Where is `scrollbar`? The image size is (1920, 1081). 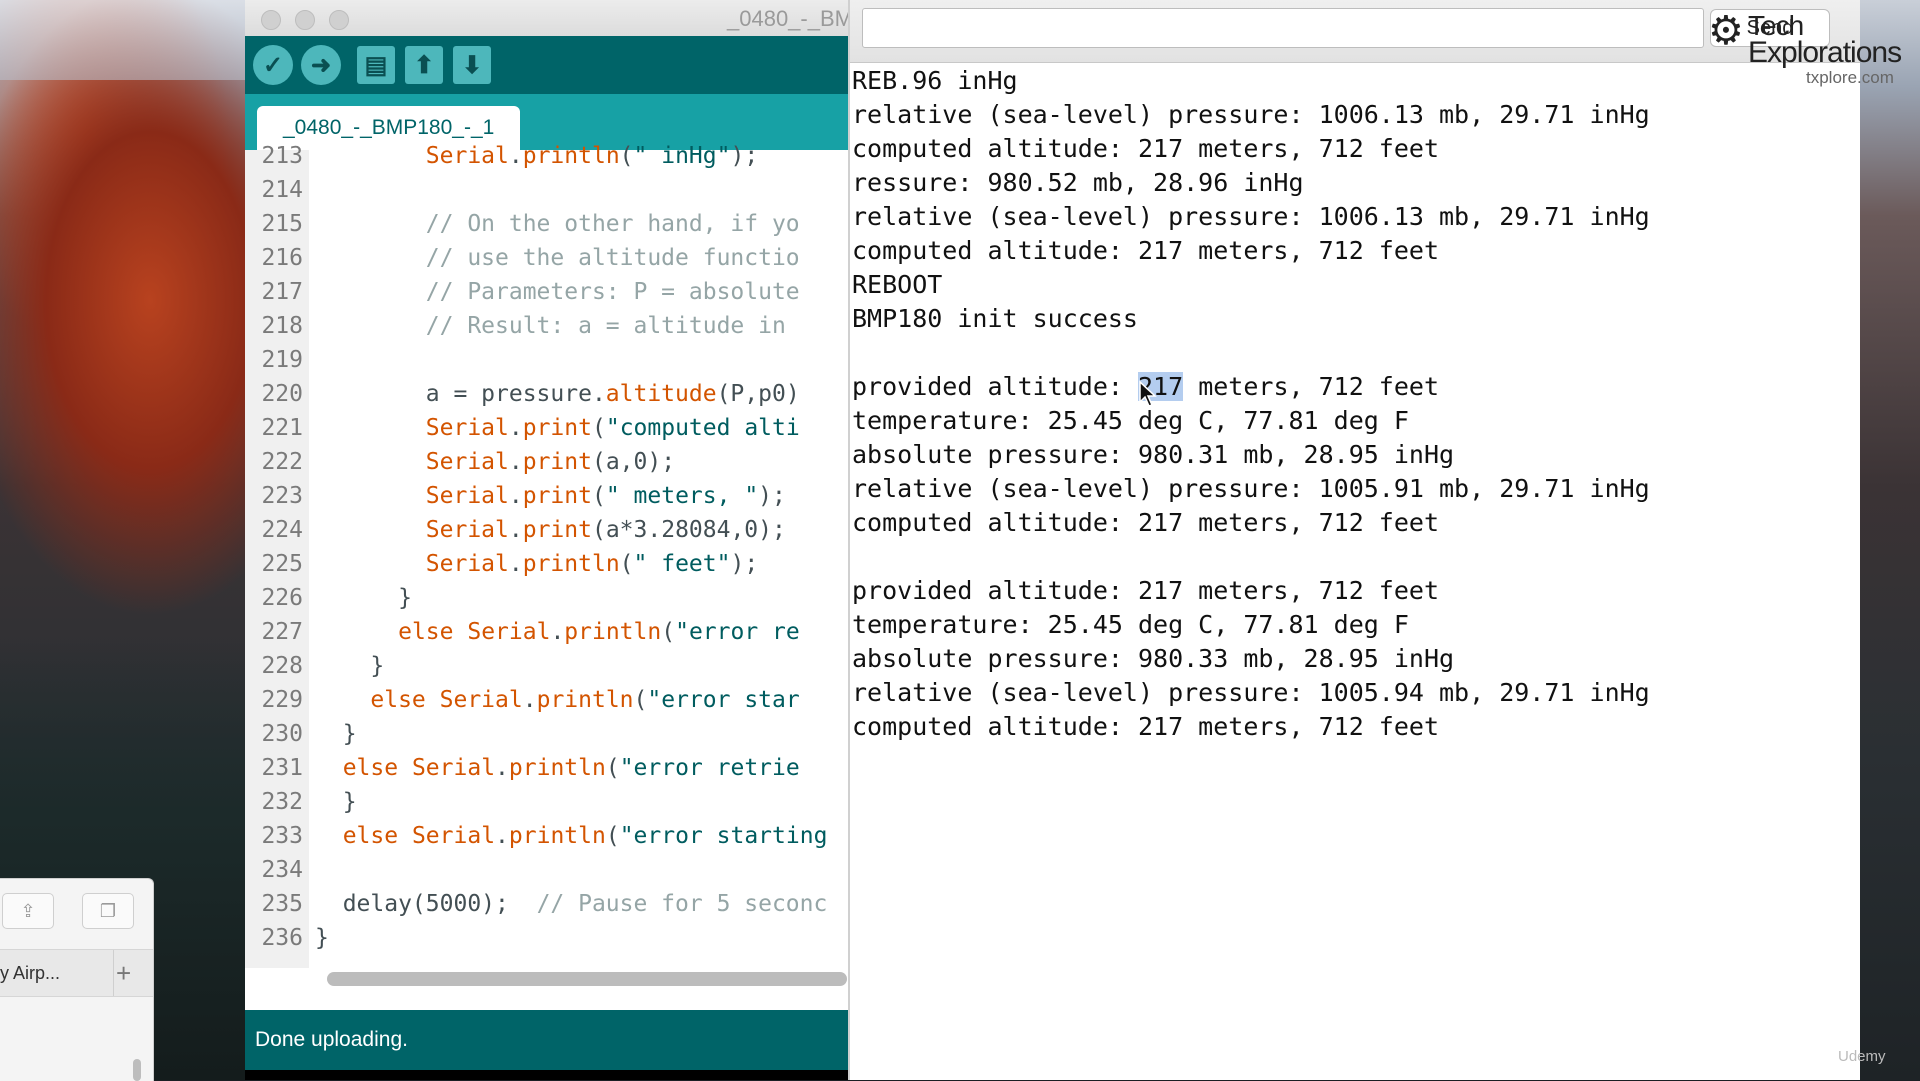 scrollbar is located at coordinates (137, 1070).